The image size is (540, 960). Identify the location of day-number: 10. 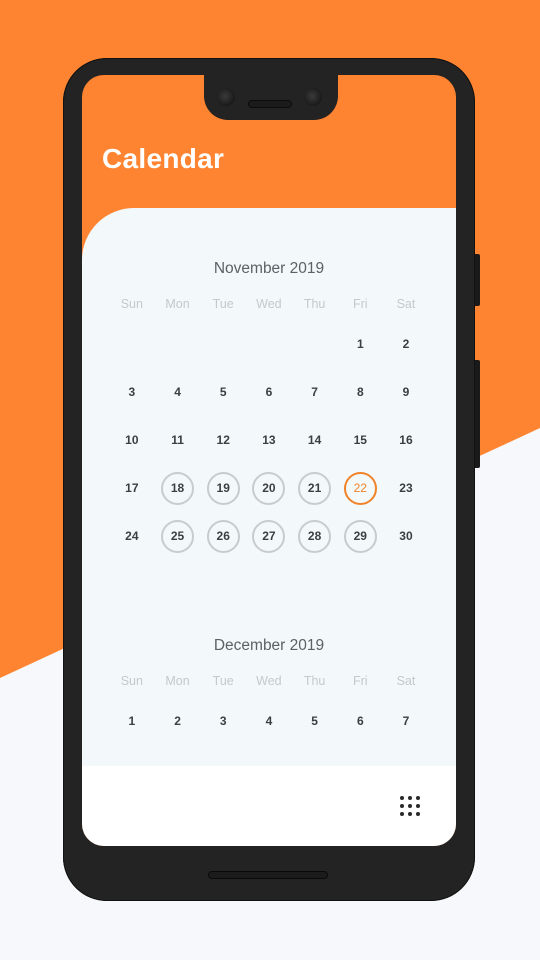
(132, 440).